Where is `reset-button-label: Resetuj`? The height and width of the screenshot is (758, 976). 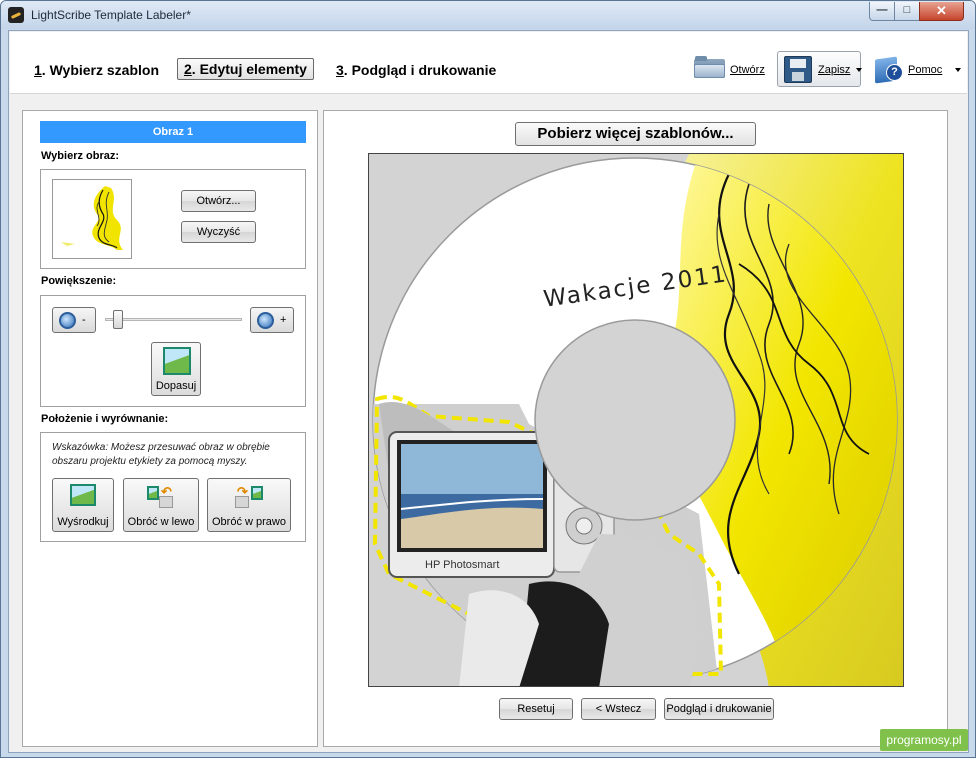 reset-button-label: Resetuj is located at coordinates (536, 709).